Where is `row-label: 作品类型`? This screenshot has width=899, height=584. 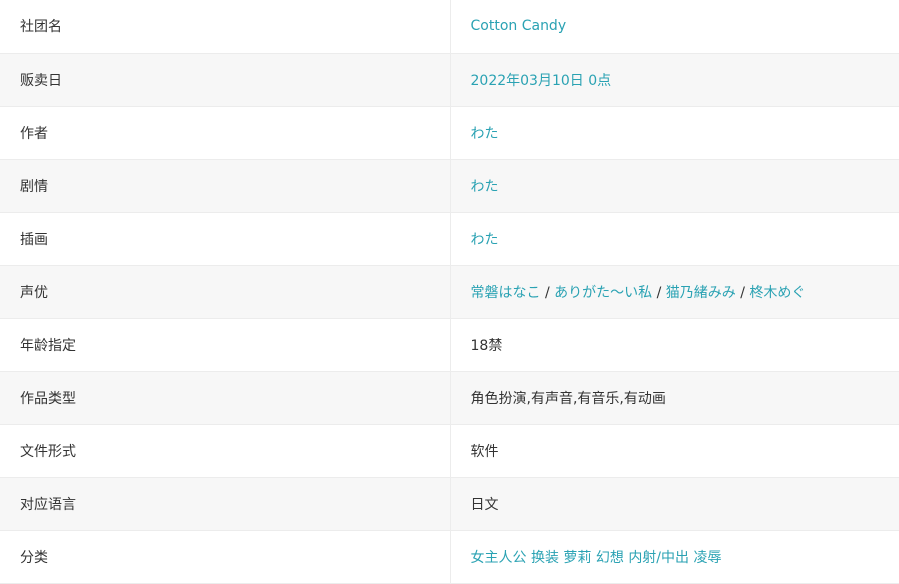
row-label: 作品类型 is located at coordinates (225, 398).